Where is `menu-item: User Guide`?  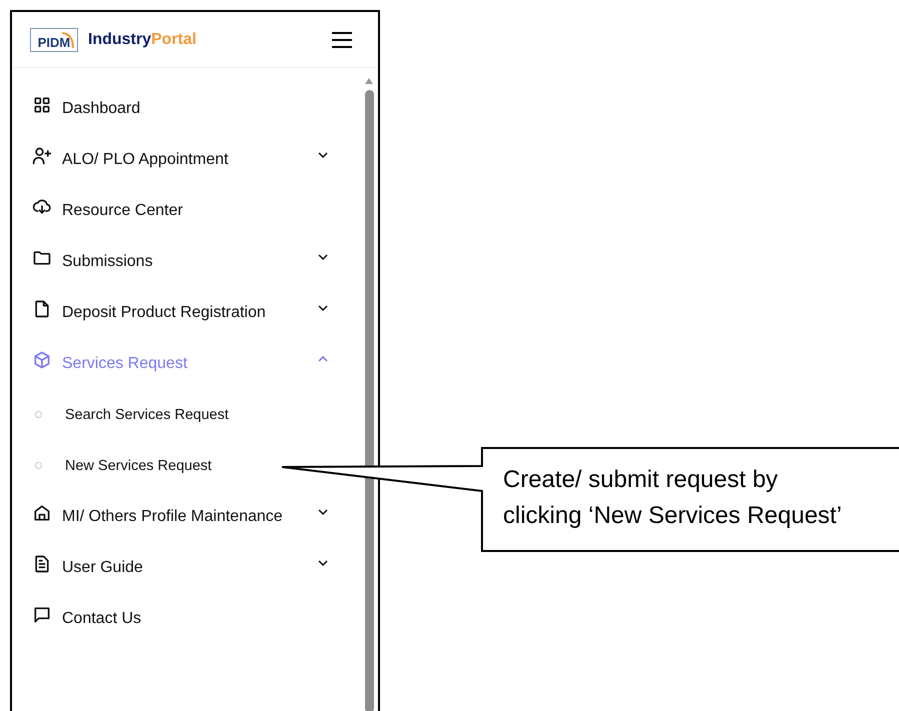
menu-item: User Guide is located at coordinates (188, 567).